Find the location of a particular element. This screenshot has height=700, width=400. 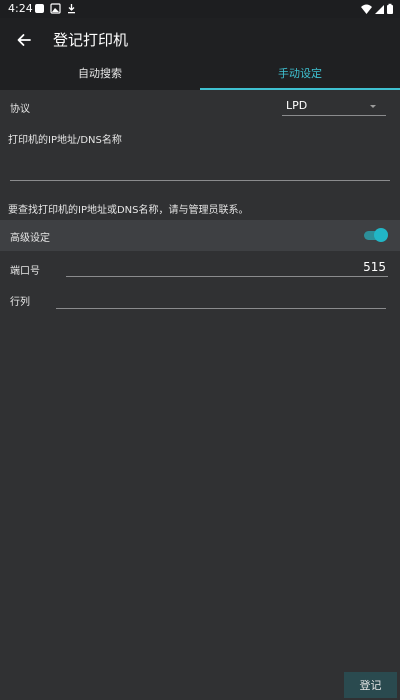

port-label: 端口号 is located at coordinates (25, 271).